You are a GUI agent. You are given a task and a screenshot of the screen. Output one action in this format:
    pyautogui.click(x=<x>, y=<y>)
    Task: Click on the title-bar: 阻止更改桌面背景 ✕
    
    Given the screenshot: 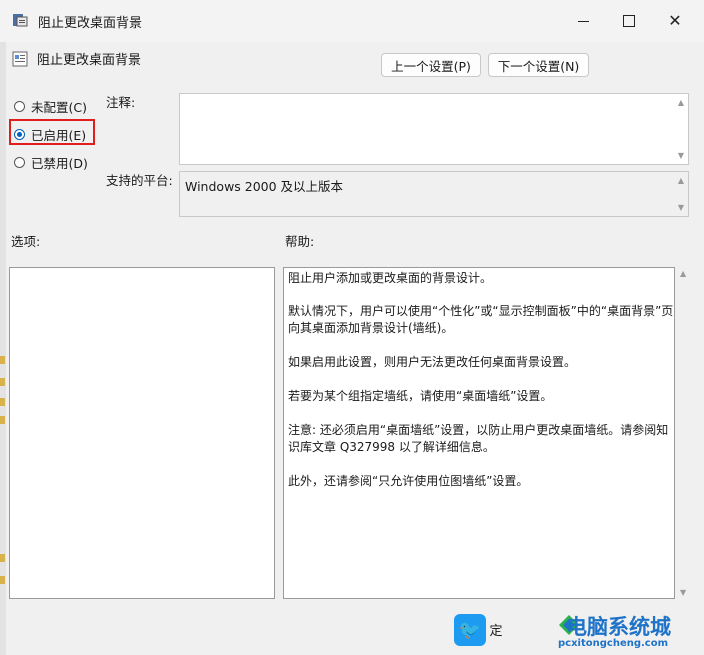 What is the action you would take?
    pyautogui.click(x=352, y=21)
    